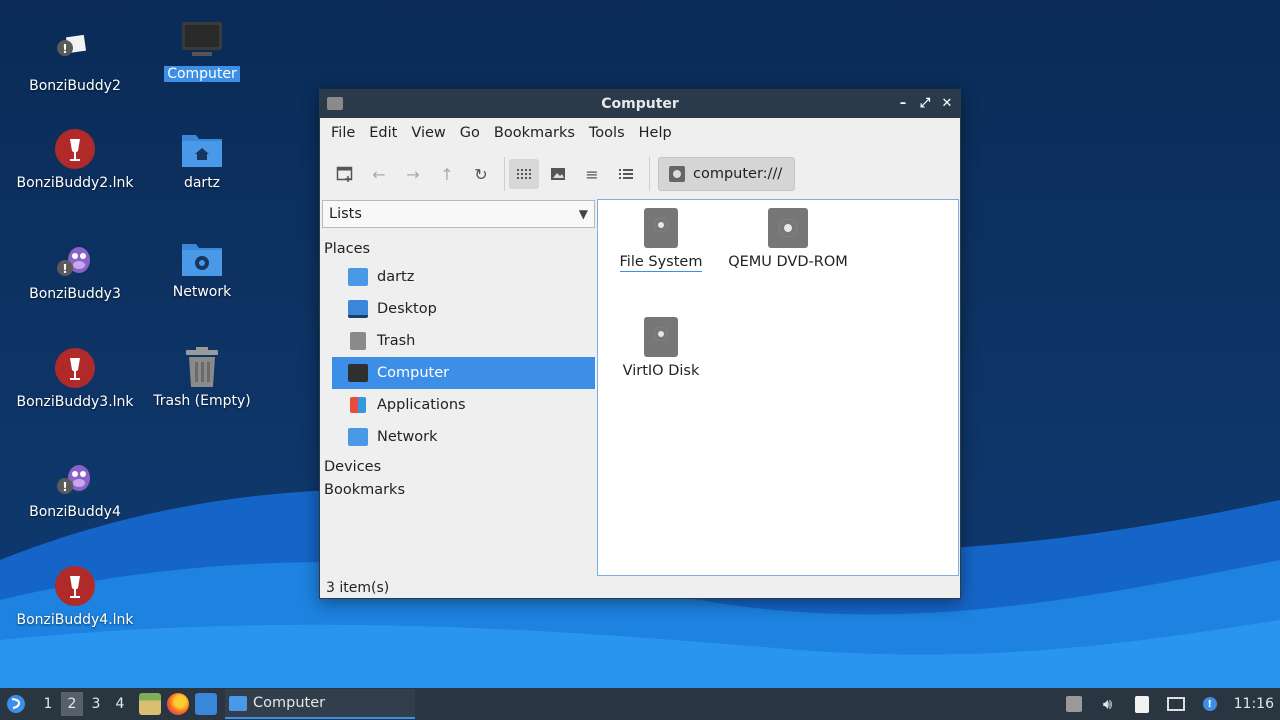 This screenshot has height=720, width=1280. I want to click on desktop-icon-computer: Computer, so click(202, 50).